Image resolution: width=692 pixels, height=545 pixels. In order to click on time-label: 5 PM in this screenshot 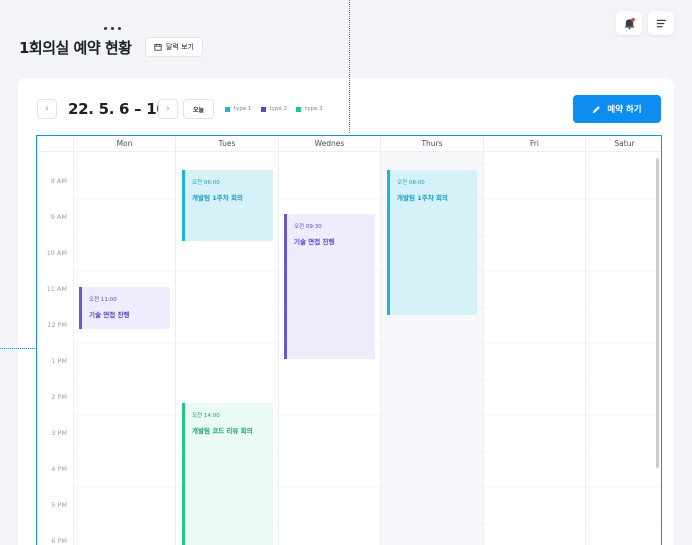, I will do `click(59, 505)`.